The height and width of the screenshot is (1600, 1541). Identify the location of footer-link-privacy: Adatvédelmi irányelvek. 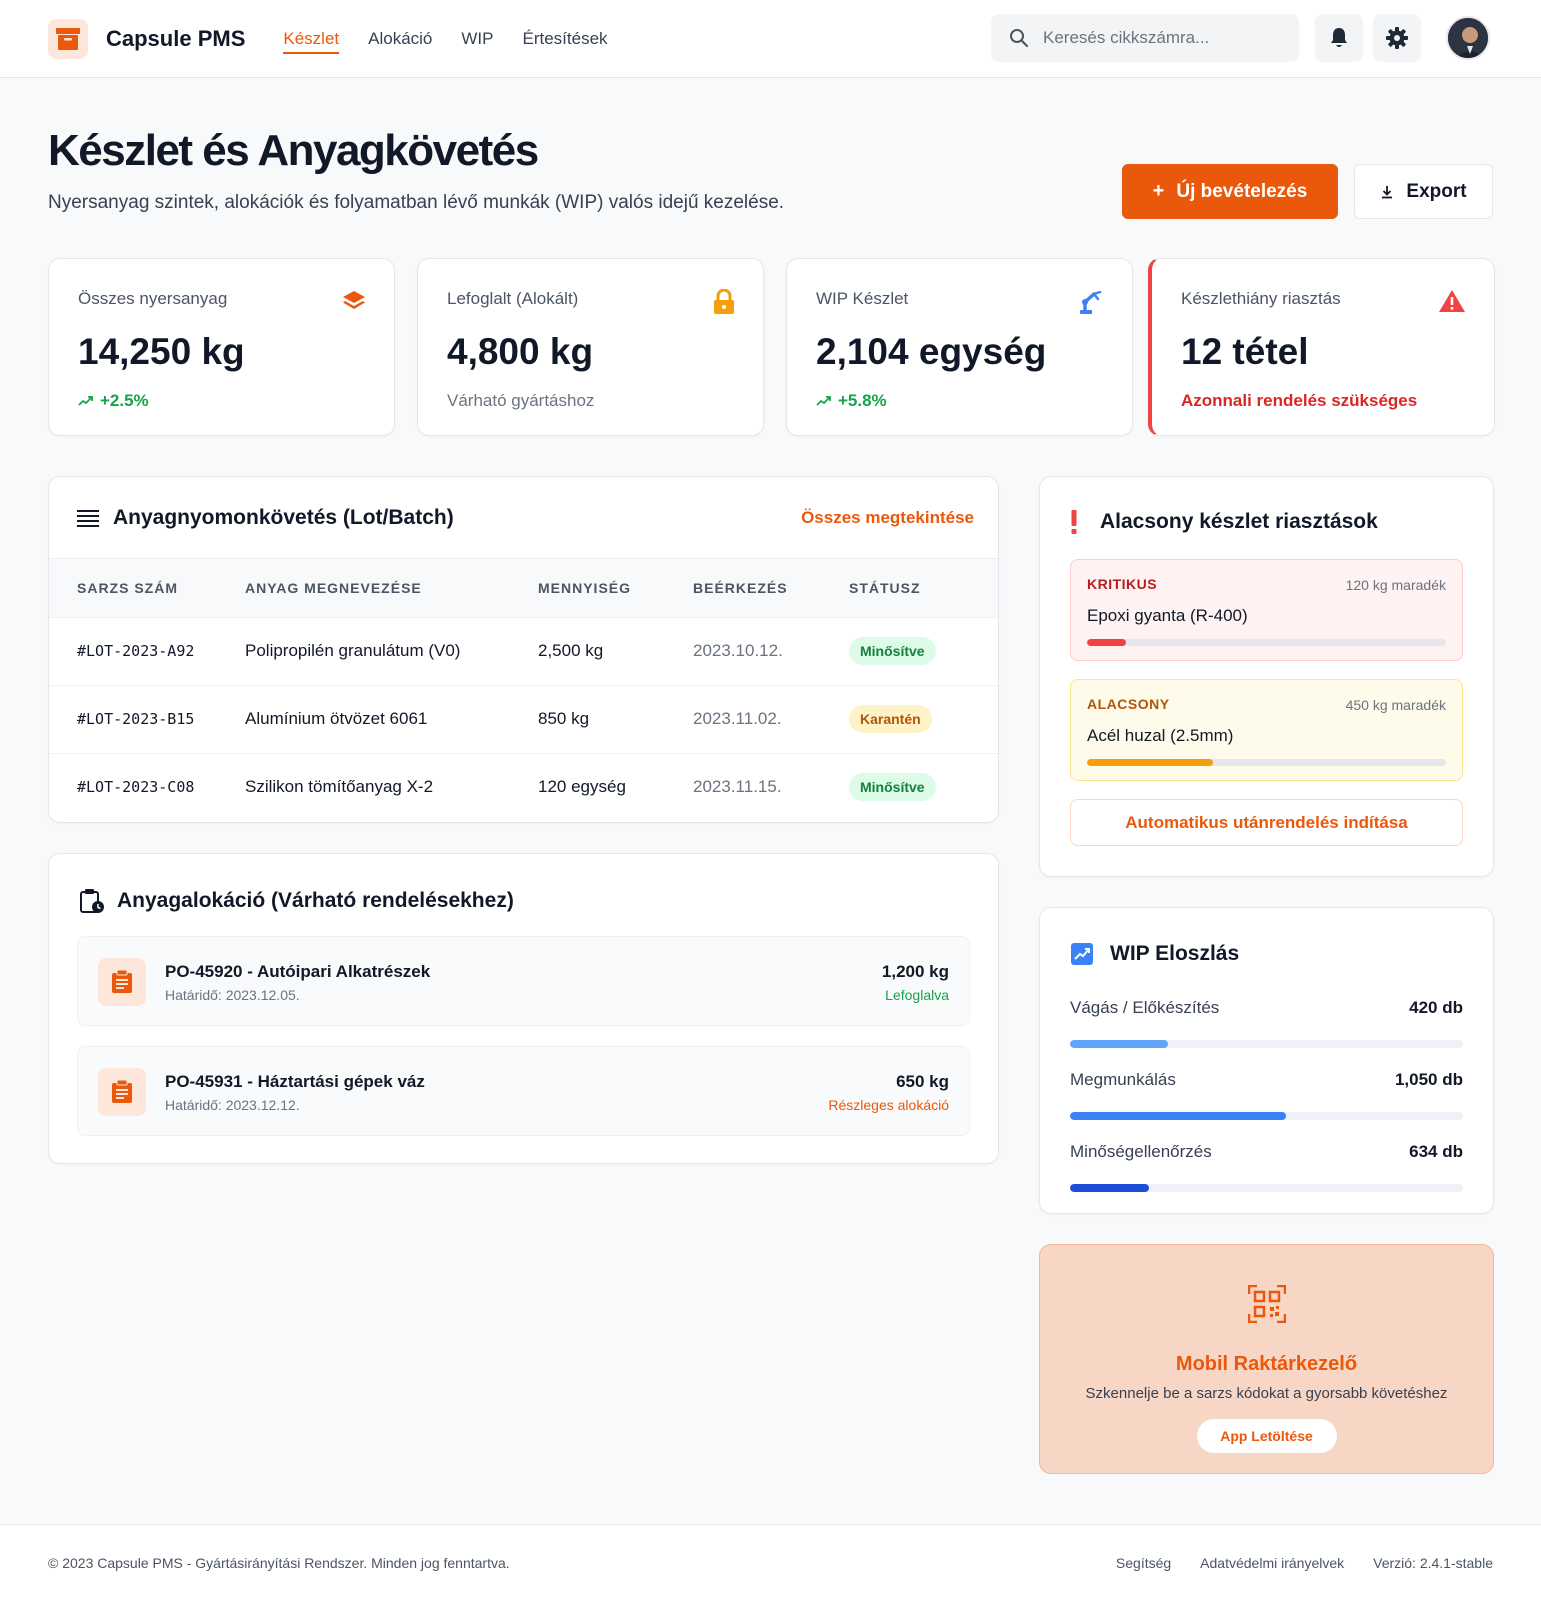
(1272, 1563).